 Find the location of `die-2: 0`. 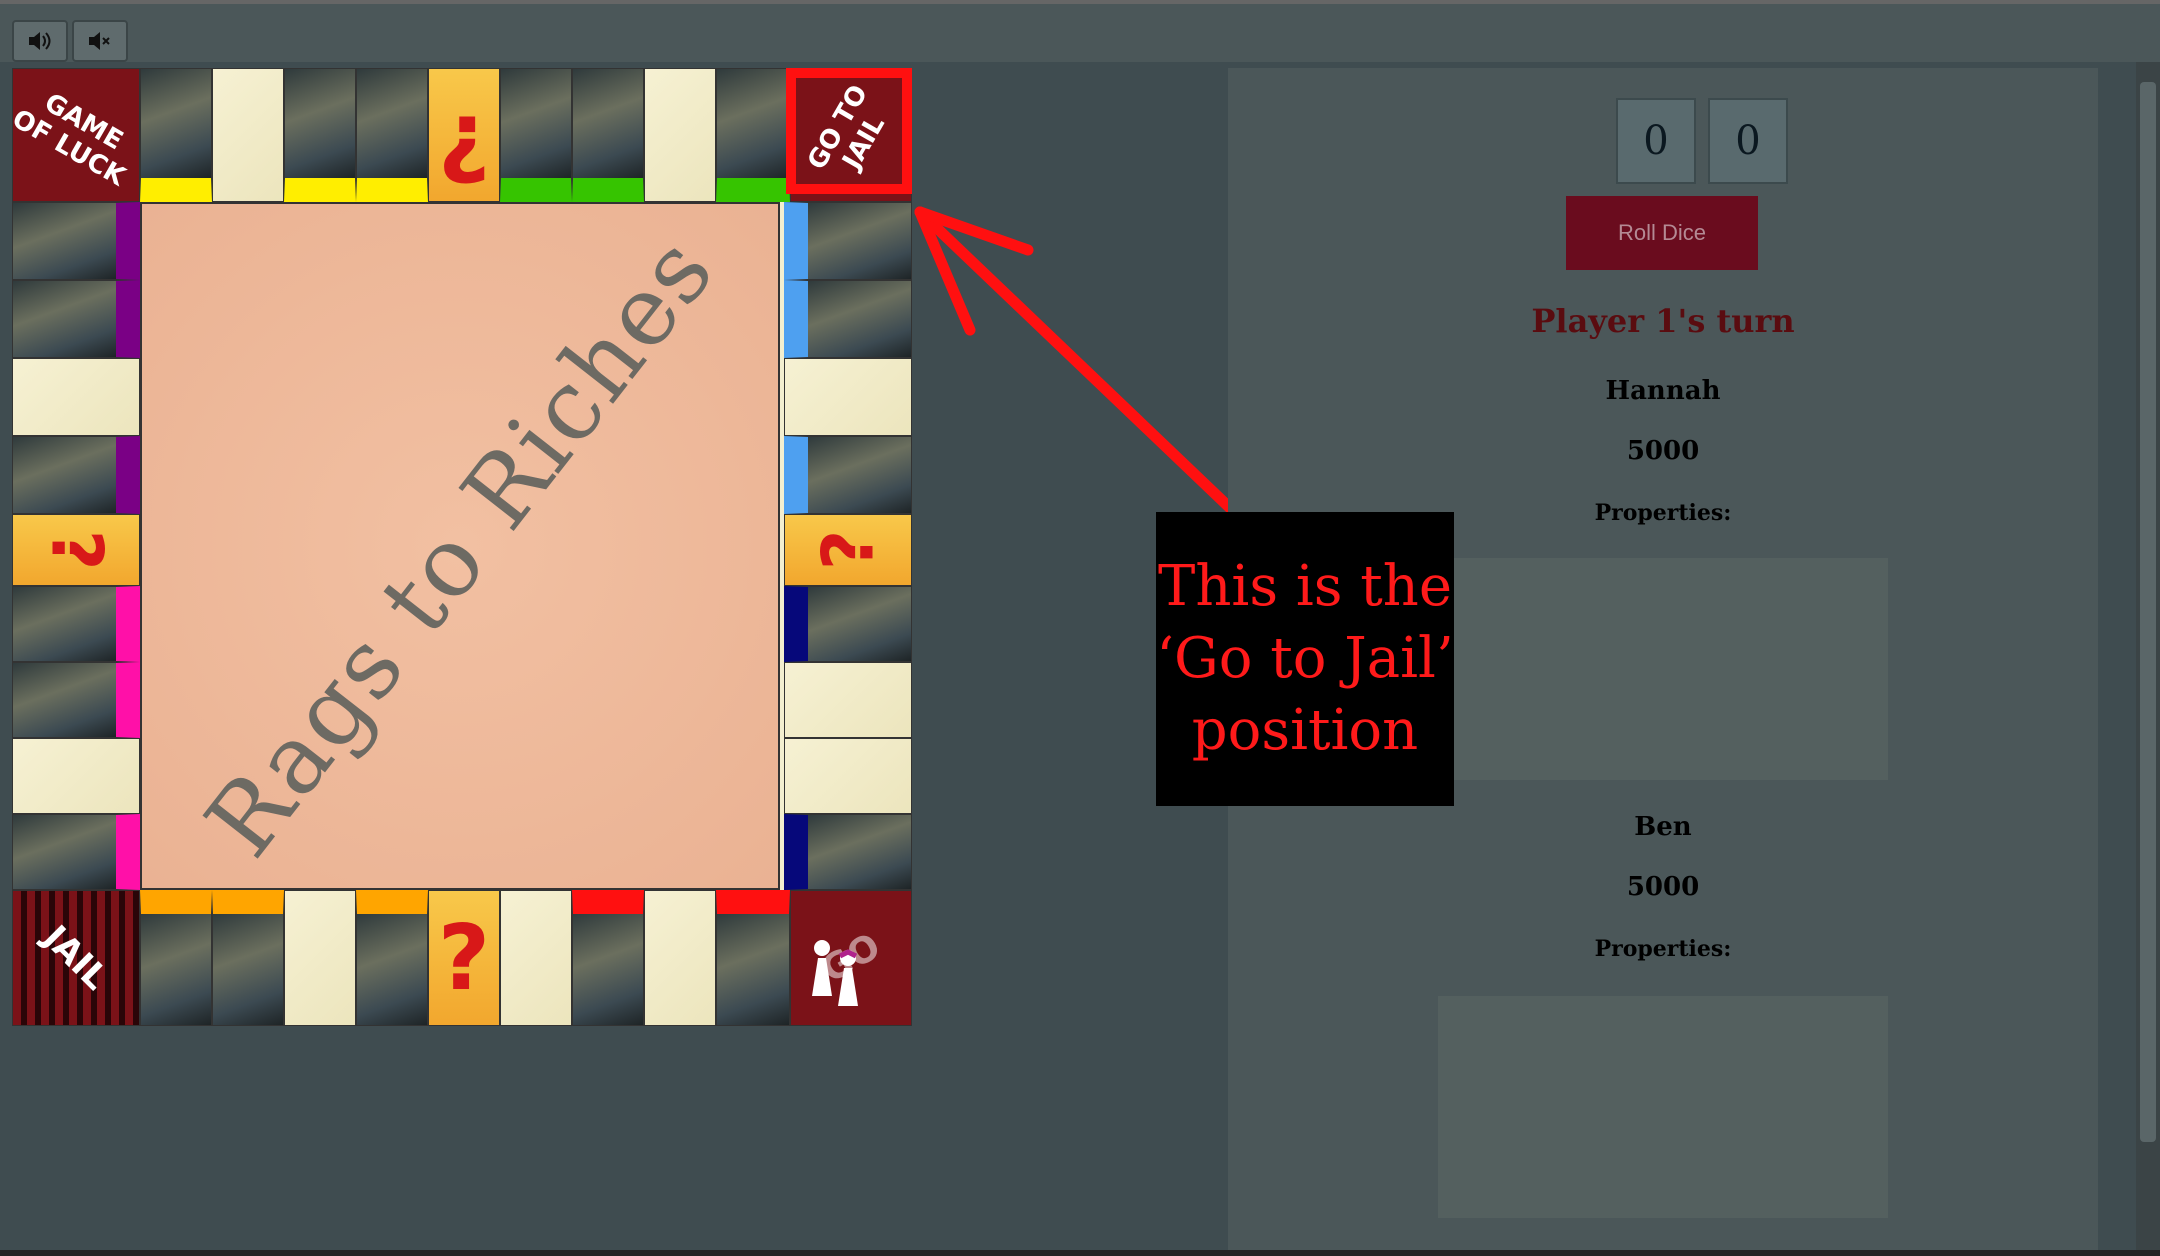

die-2: 0 is located at coordinates (1748, 141).